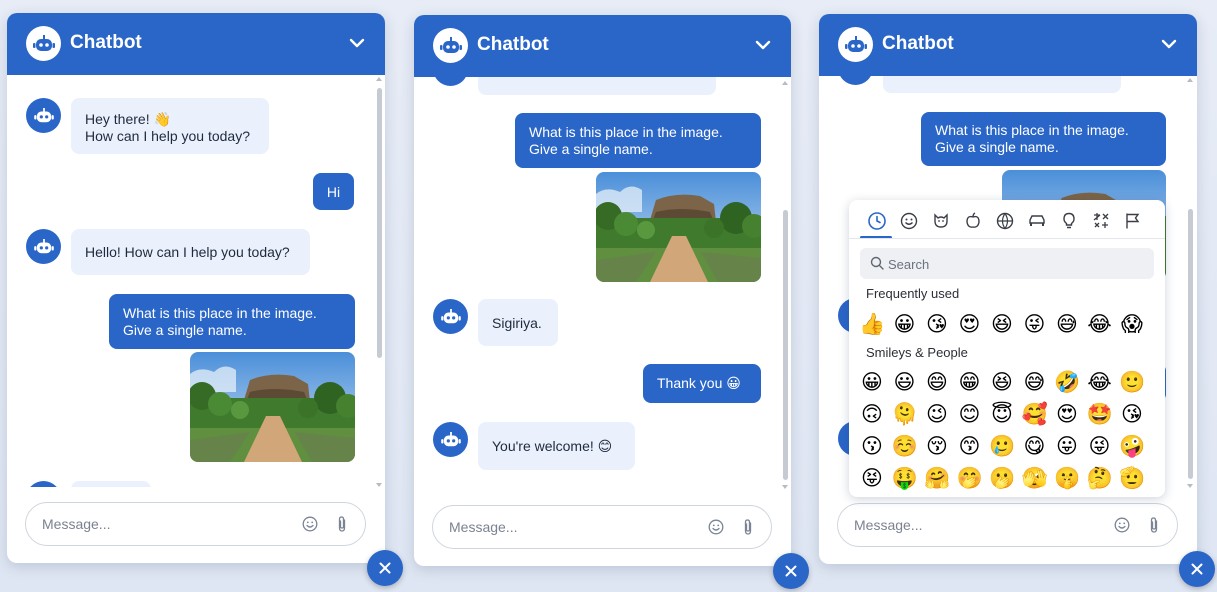  I want to click on emoji-button: 🫠, so click(905, 414).